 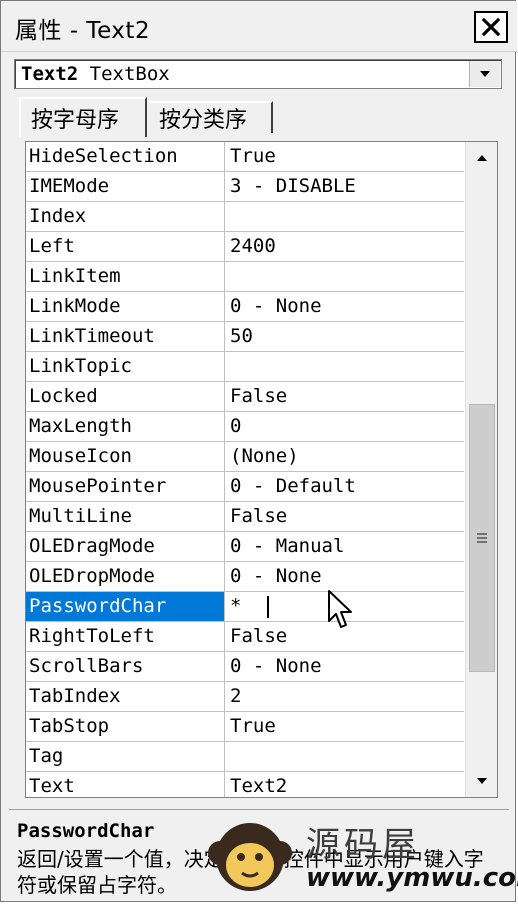 I want to click on property-row: ScrollBars 0 - None, so click(x=245, y=667).